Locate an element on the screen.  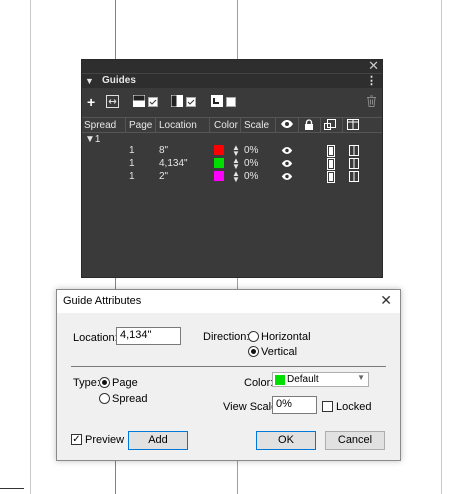
preview-checkbox-label: Preview is located at coordinates (104, 440).